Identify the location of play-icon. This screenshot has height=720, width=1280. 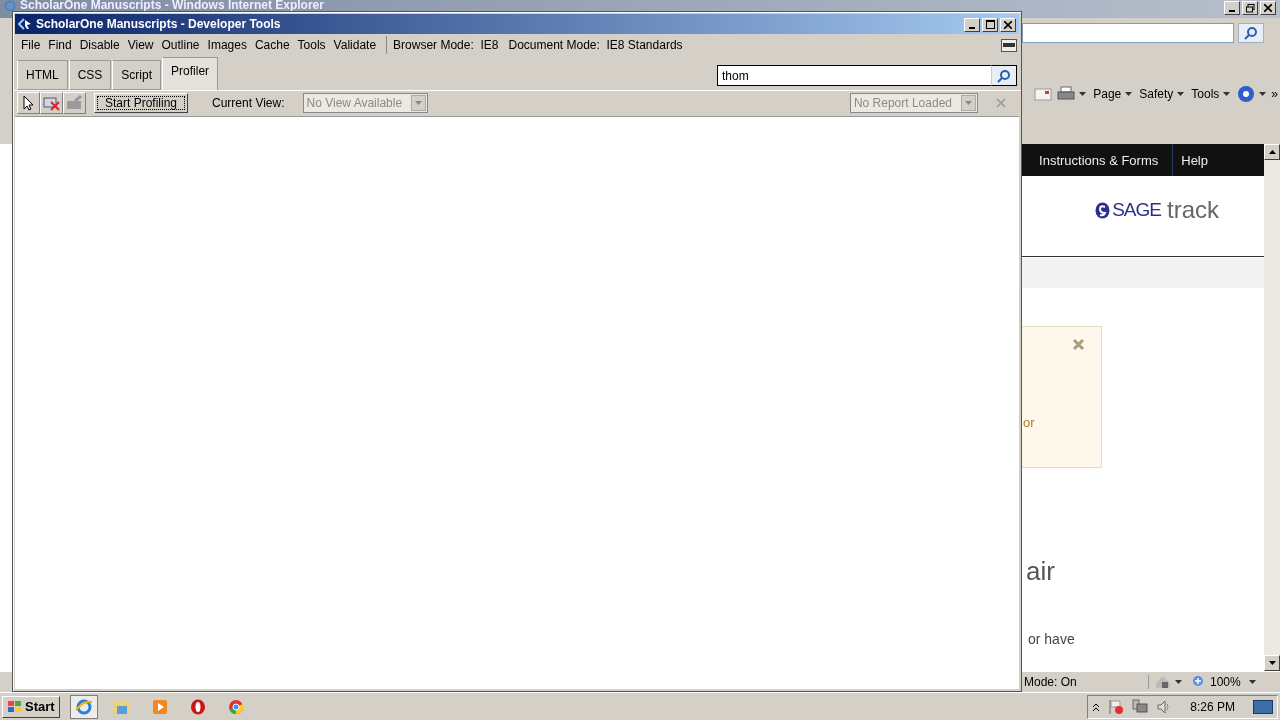
(159, 706).